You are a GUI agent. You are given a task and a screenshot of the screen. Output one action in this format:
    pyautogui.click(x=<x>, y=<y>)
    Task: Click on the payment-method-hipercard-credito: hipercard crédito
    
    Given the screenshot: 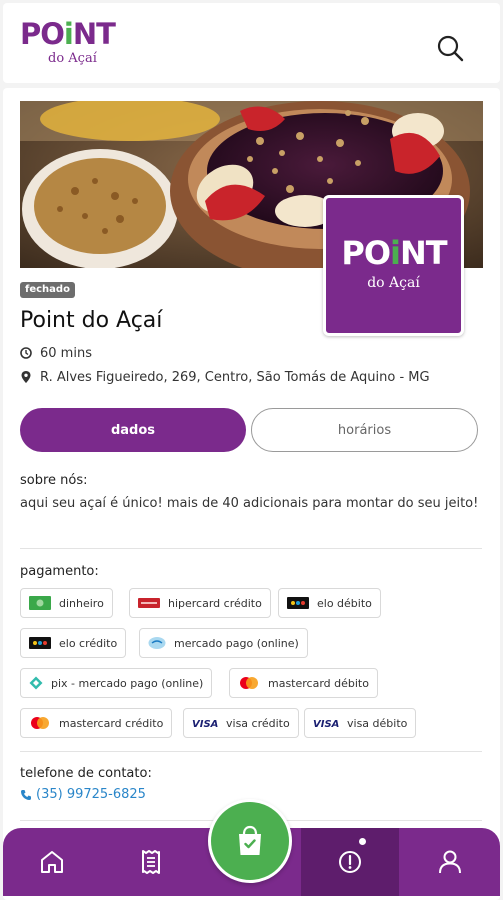 What is the action you would take?
    pyautogui.click(x=200, y=603)
    